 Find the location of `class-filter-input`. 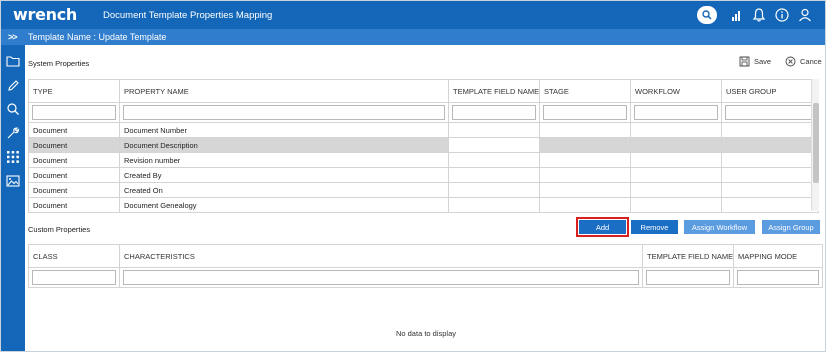

class-filter-input is located at coordinates (74, 277).